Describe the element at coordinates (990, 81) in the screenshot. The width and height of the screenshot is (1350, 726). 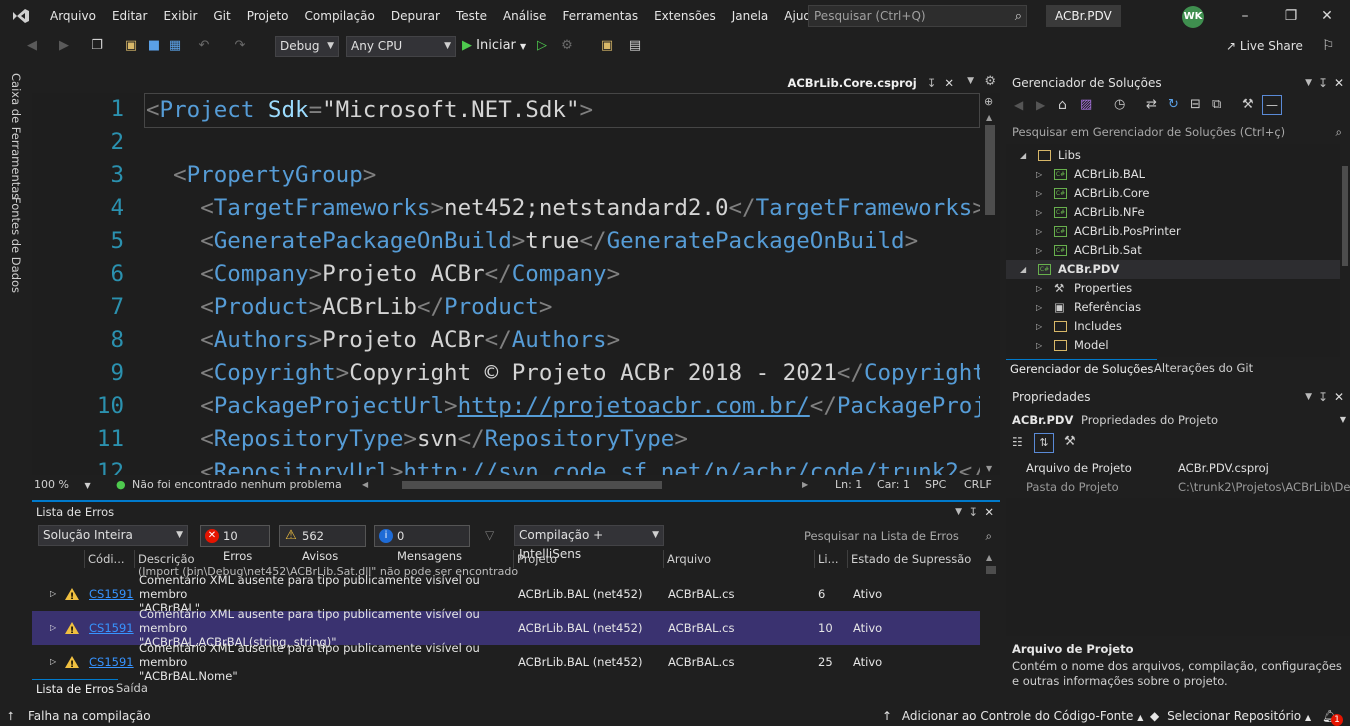
I see `gear-icon: ⚙` at that location.